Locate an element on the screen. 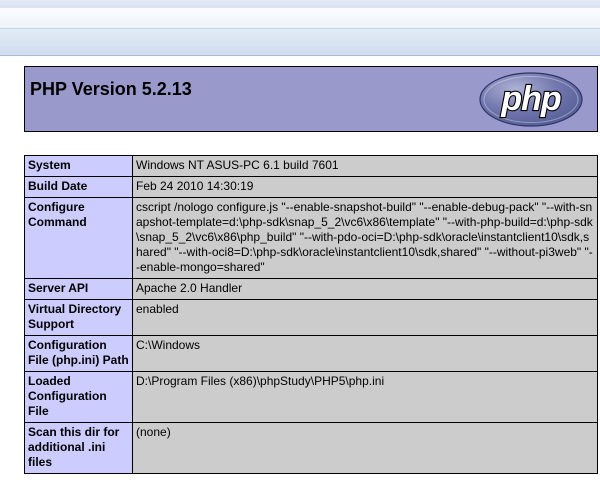  row-value: enabled is located at coordinates (365, 317).